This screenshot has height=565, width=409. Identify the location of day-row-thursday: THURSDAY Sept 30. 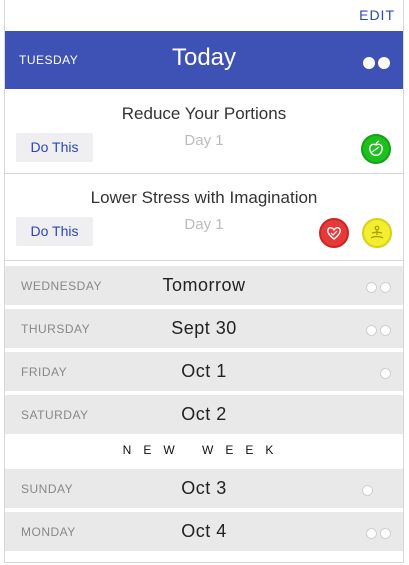
(204, 328).